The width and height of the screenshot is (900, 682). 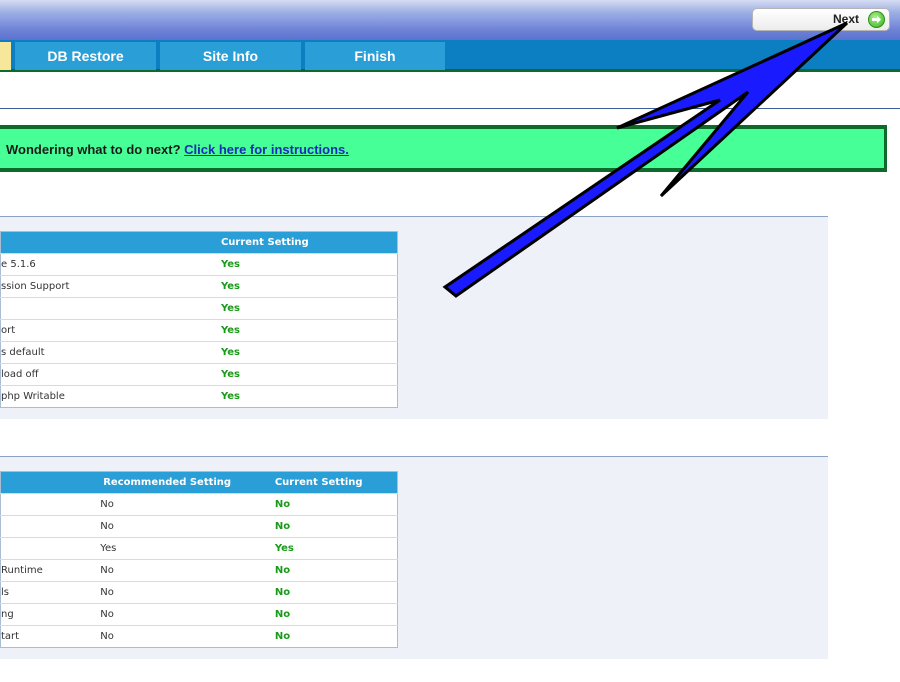 What do you see at coordinates (85, 56) in the screenshot?
I see `tab-db-restore: DB Restore` at bounding box center [85, 56].